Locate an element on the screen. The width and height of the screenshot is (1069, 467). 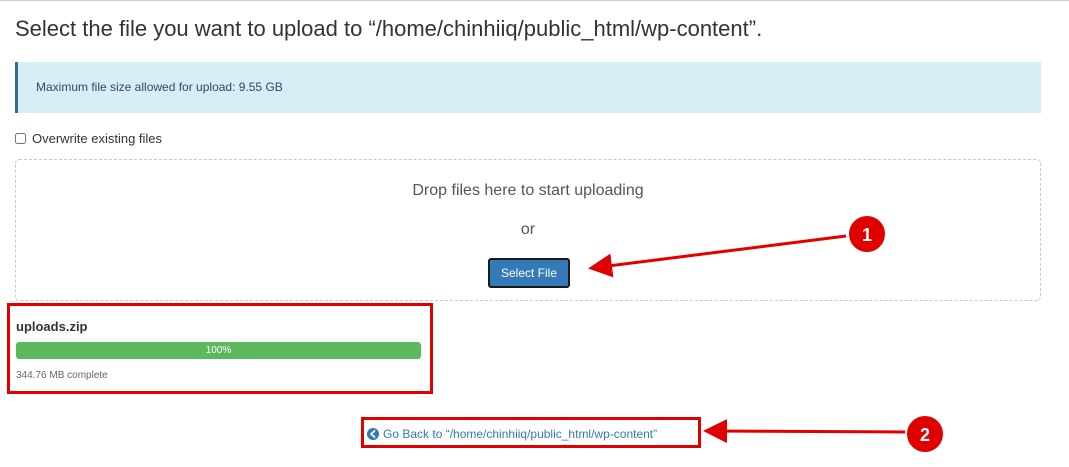
overwrite-option: Overwrite existing files is located at coordinates (88, 138).